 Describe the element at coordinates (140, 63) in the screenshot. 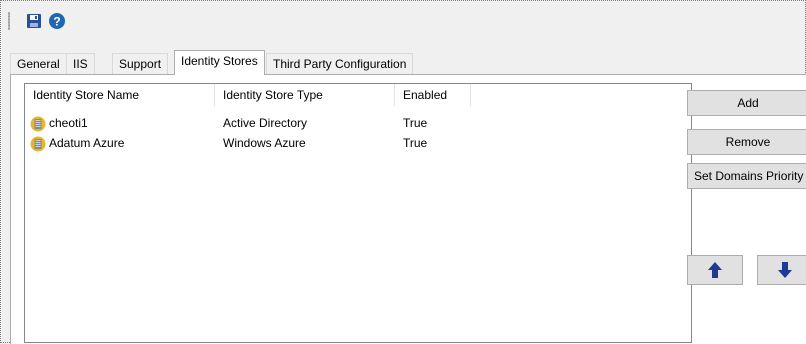

I see `tab-support: Support` at that location.